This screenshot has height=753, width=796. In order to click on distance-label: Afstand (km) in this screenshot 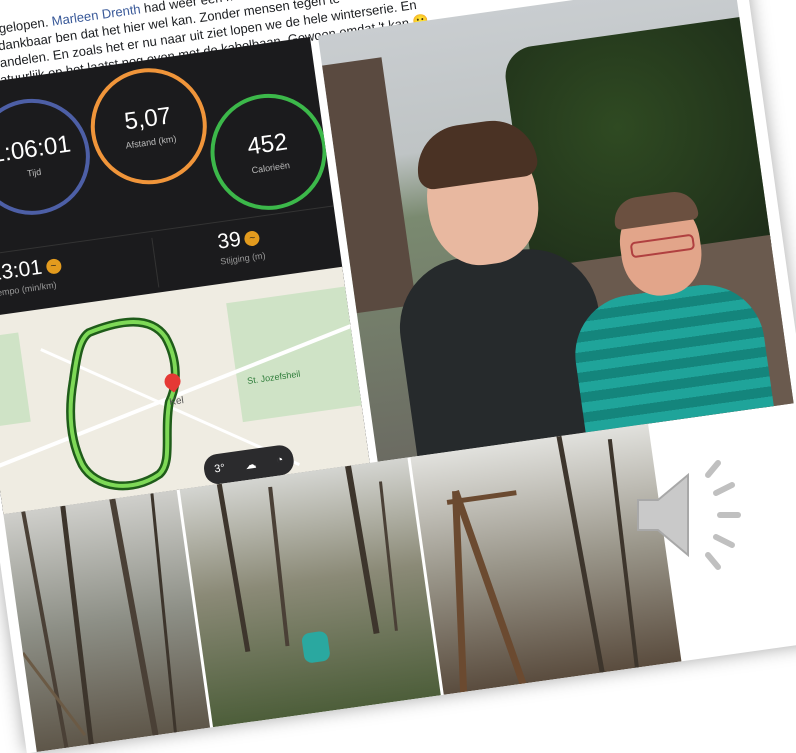, I will do `click(151, 142)`.